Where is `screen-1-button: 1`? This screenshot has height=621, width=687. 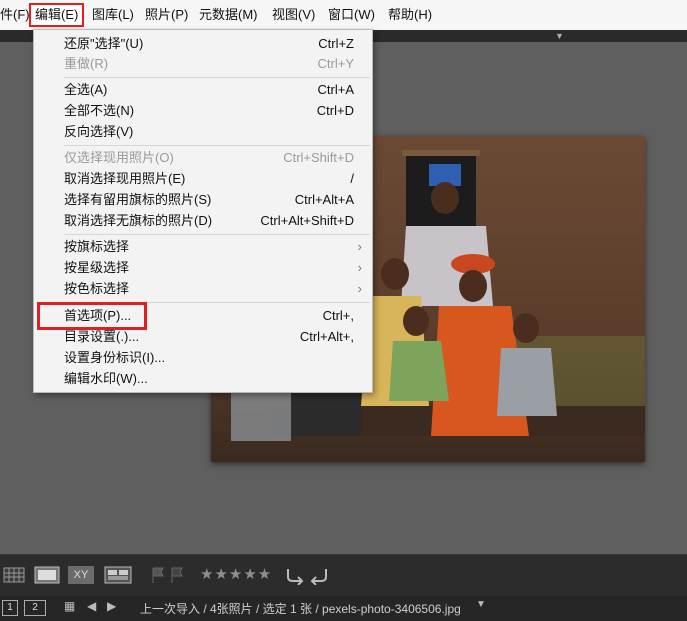
screen-1-button: 1 is located at coordinates (10, 608).